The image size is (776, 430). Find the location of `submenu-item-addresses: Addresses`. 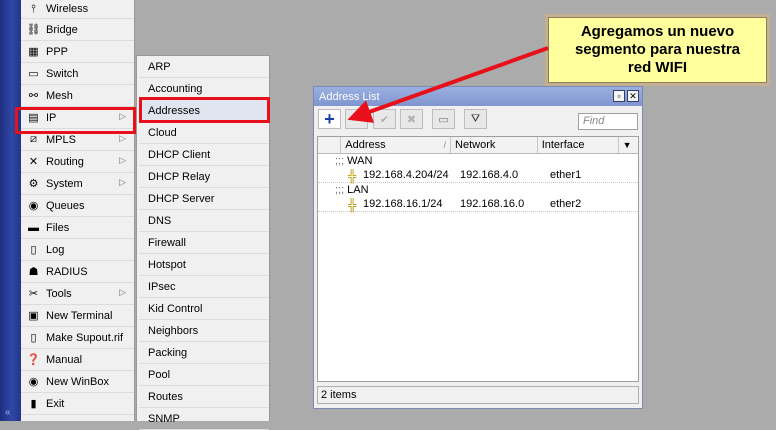

submenu-item-addresses: Addresses is located at coordinates (204, 111).